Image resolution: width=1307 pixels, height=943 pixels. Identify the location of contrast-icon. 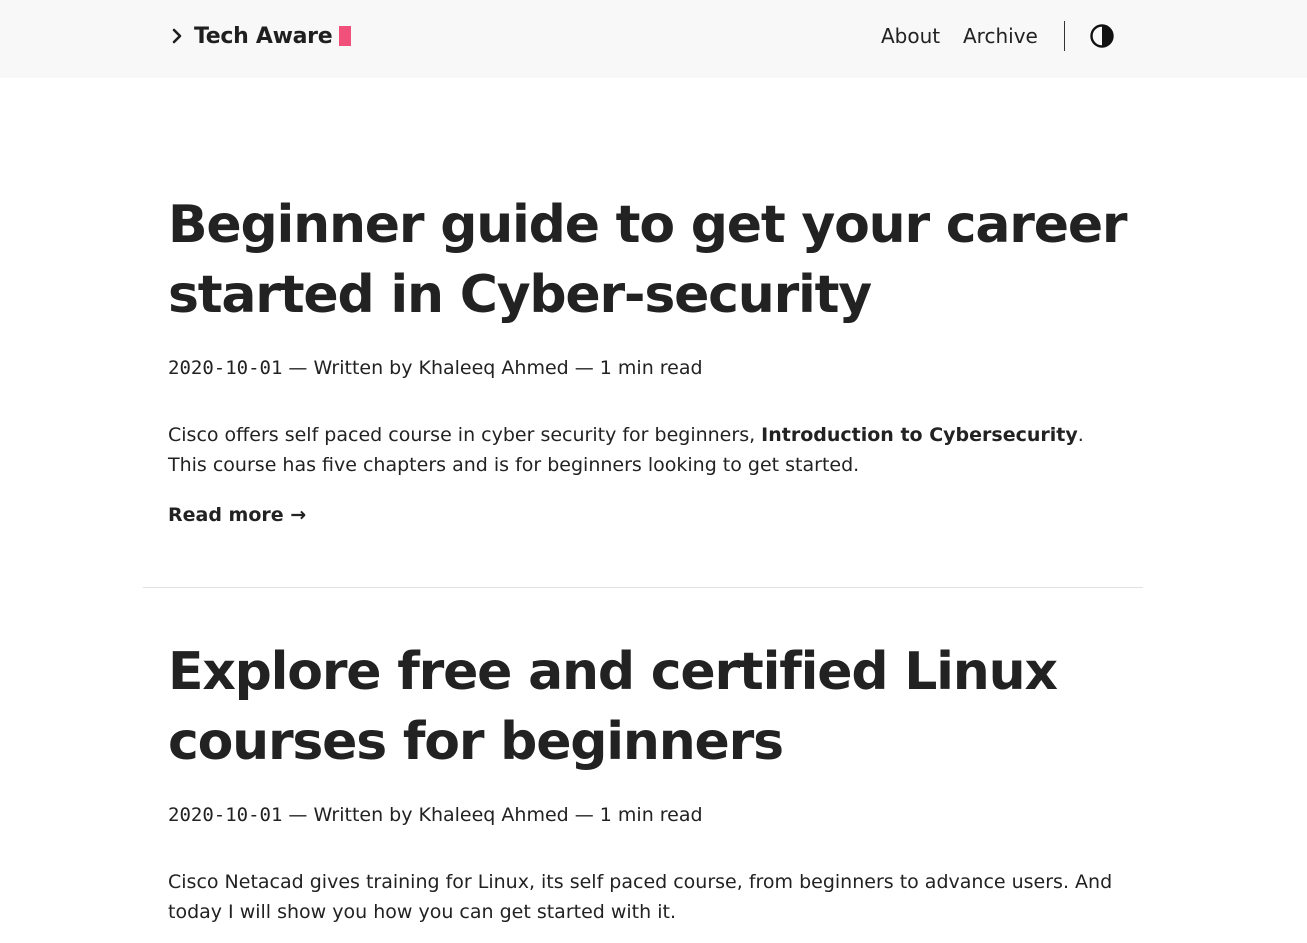
(1102, 36).